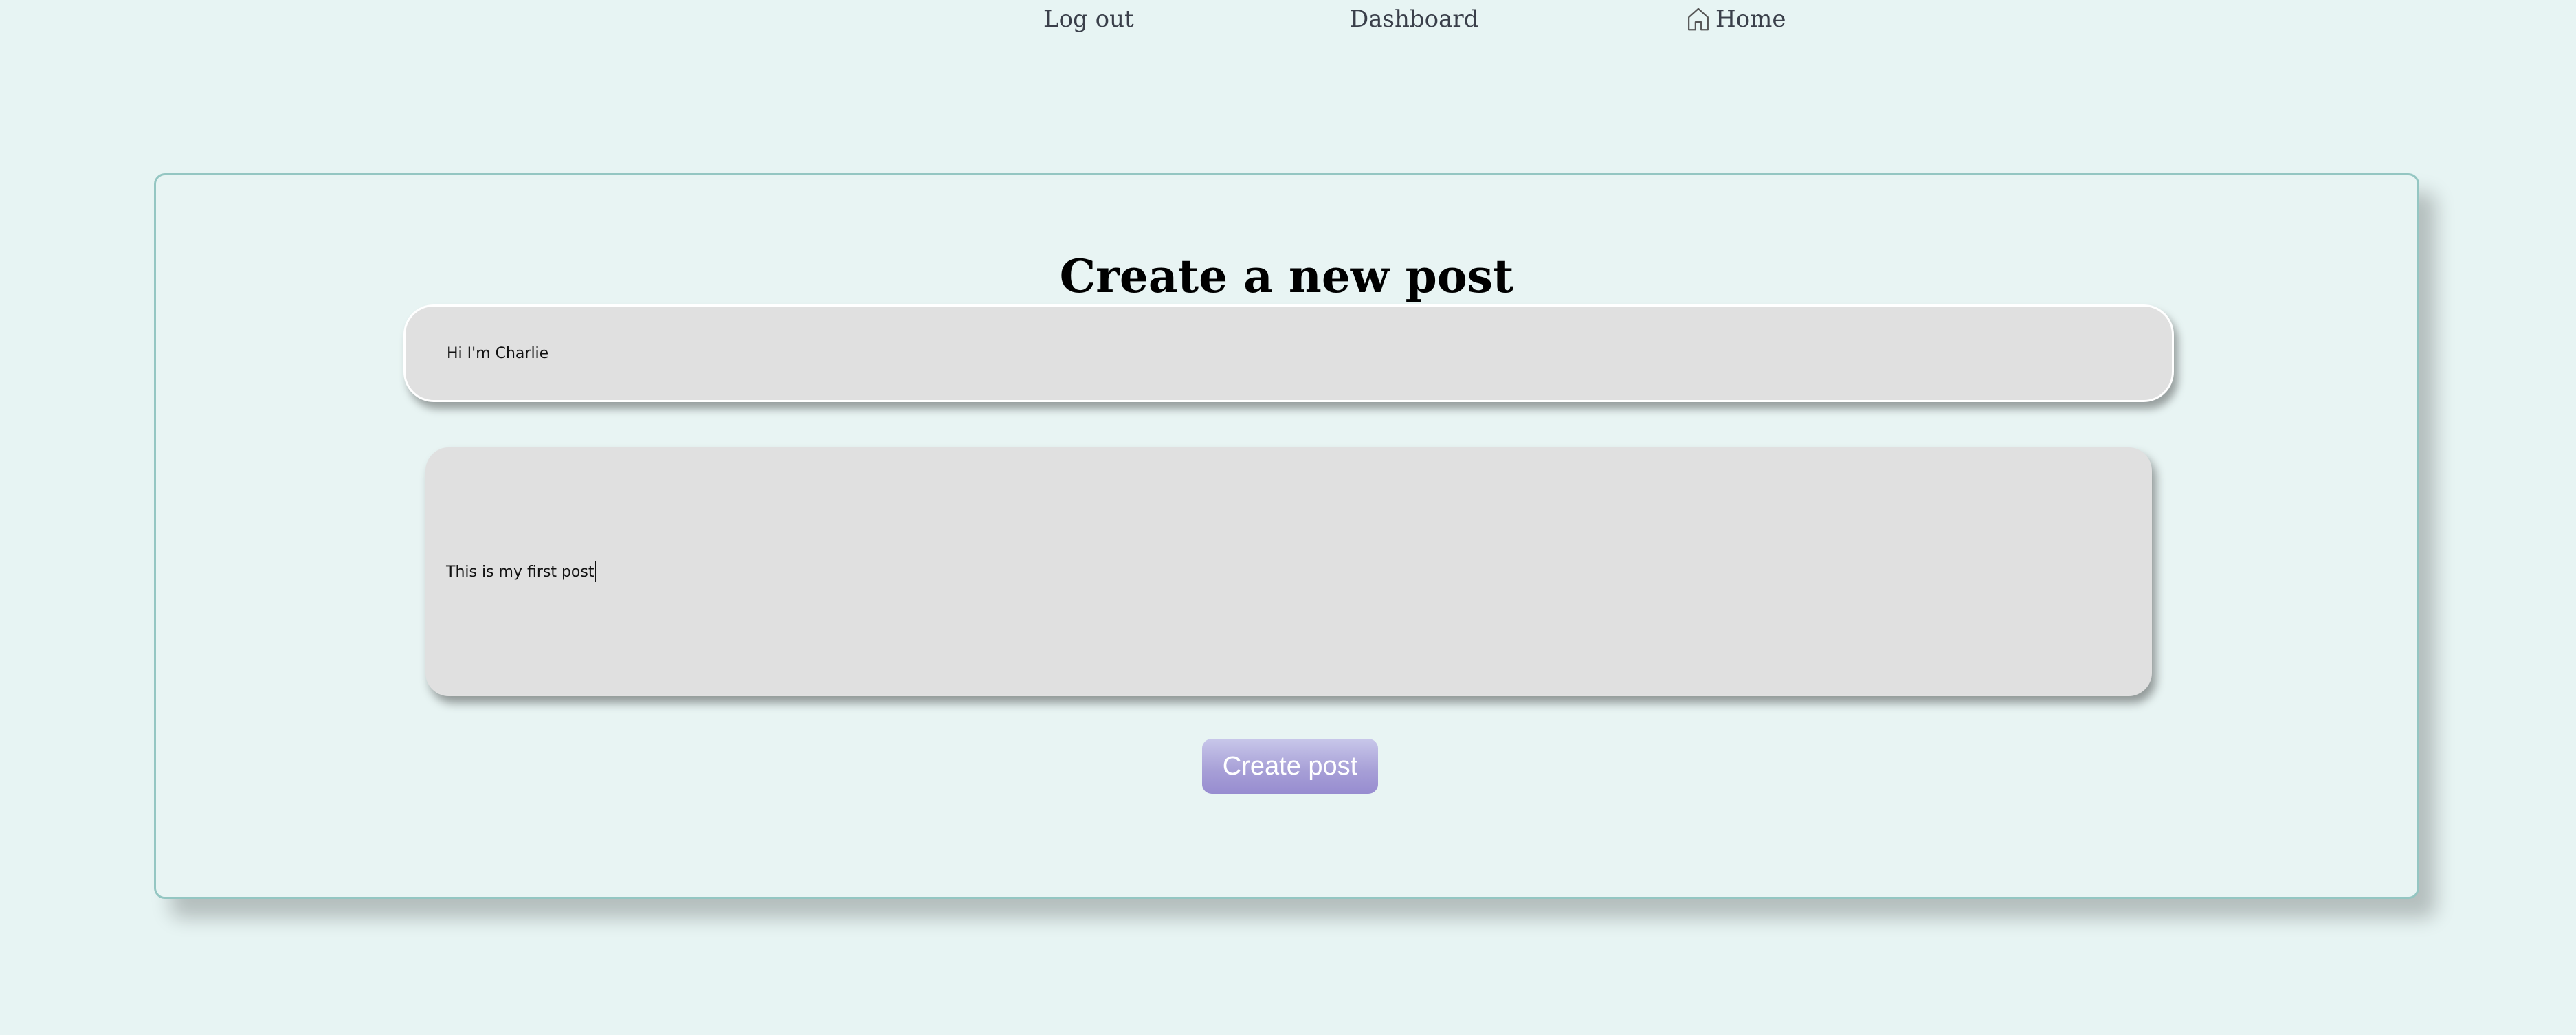 The height and width of the screenshot is (1035, 2576). I want to click on home-link: Home, so click(1736, 19).